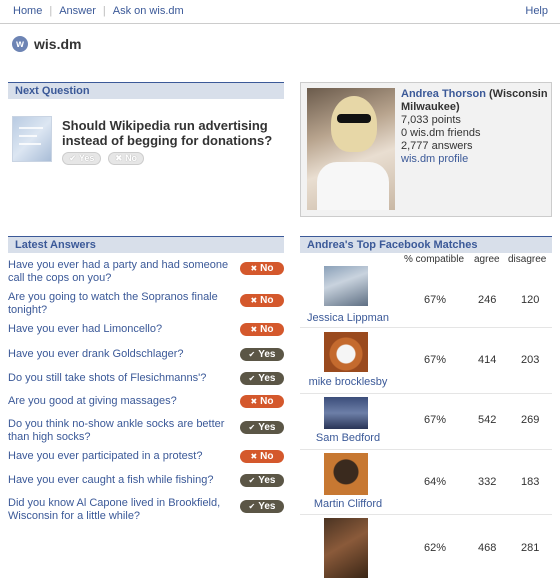 The height and width of the screenshot is (581, 560). What do you see at coordinates (530, 360) in the screenshot?
I see `match-disagree: 203` at bounding box center [530, 360].